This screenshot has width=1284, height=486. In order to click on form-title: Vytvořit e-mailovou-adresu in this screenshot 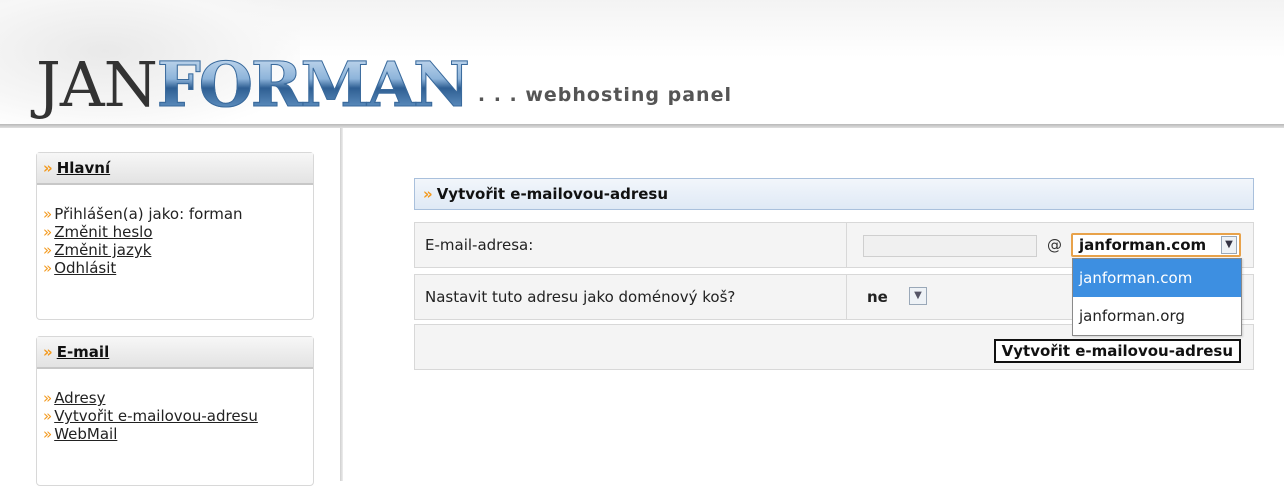, I will do `click(552, 194)`.